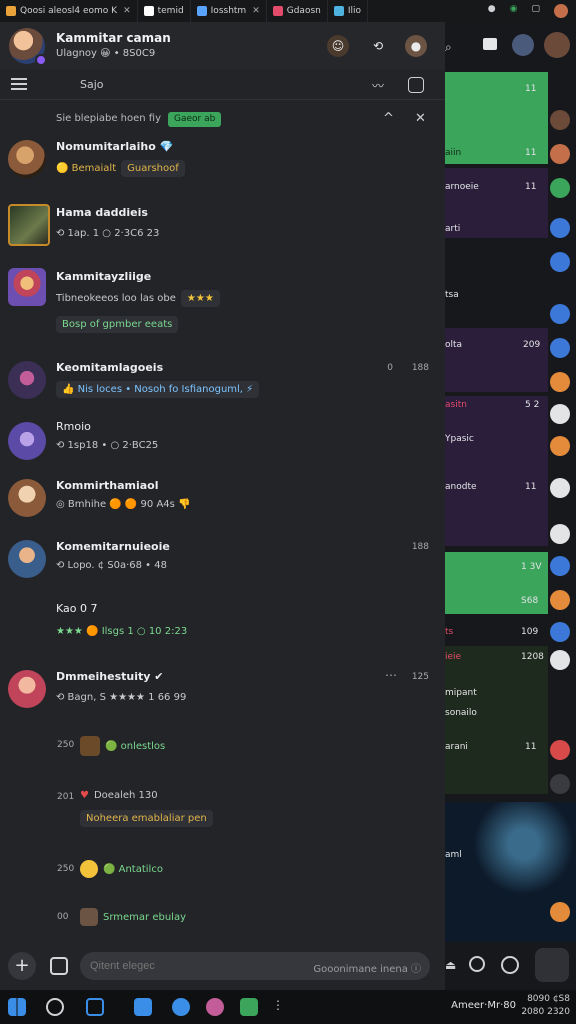 Image resolution: width=576 pixels, height=1024 pixels. What do you see at coordinates (76, 608) in the screenshot?
I see `message-author: Kao 0 7` at bounding box center [76, 608].